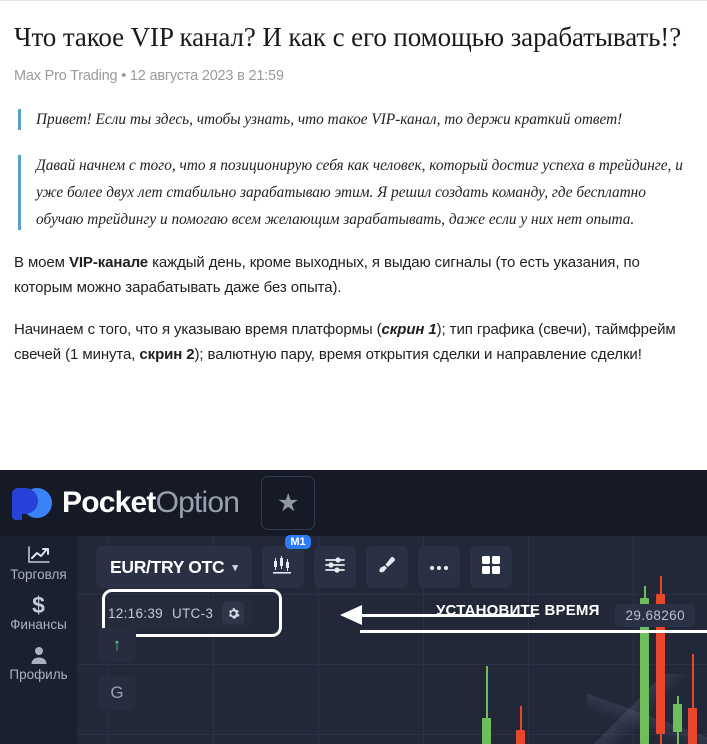  I want to click on sidebar-item-trading-label: Торговля, so click(38, 574).